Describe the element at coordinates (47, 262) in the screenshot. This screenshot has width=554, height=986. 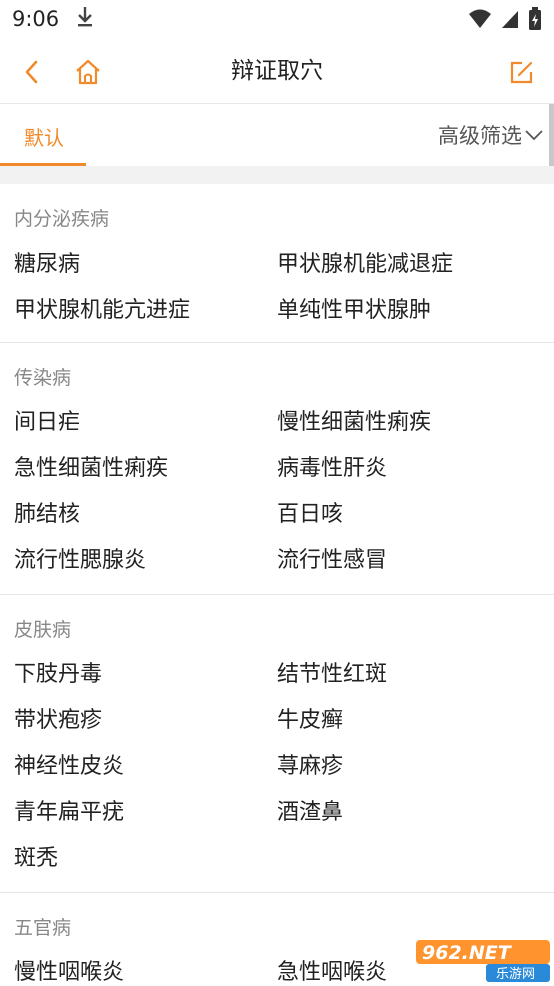
I see `disease-item: 糖尿病` at that location.